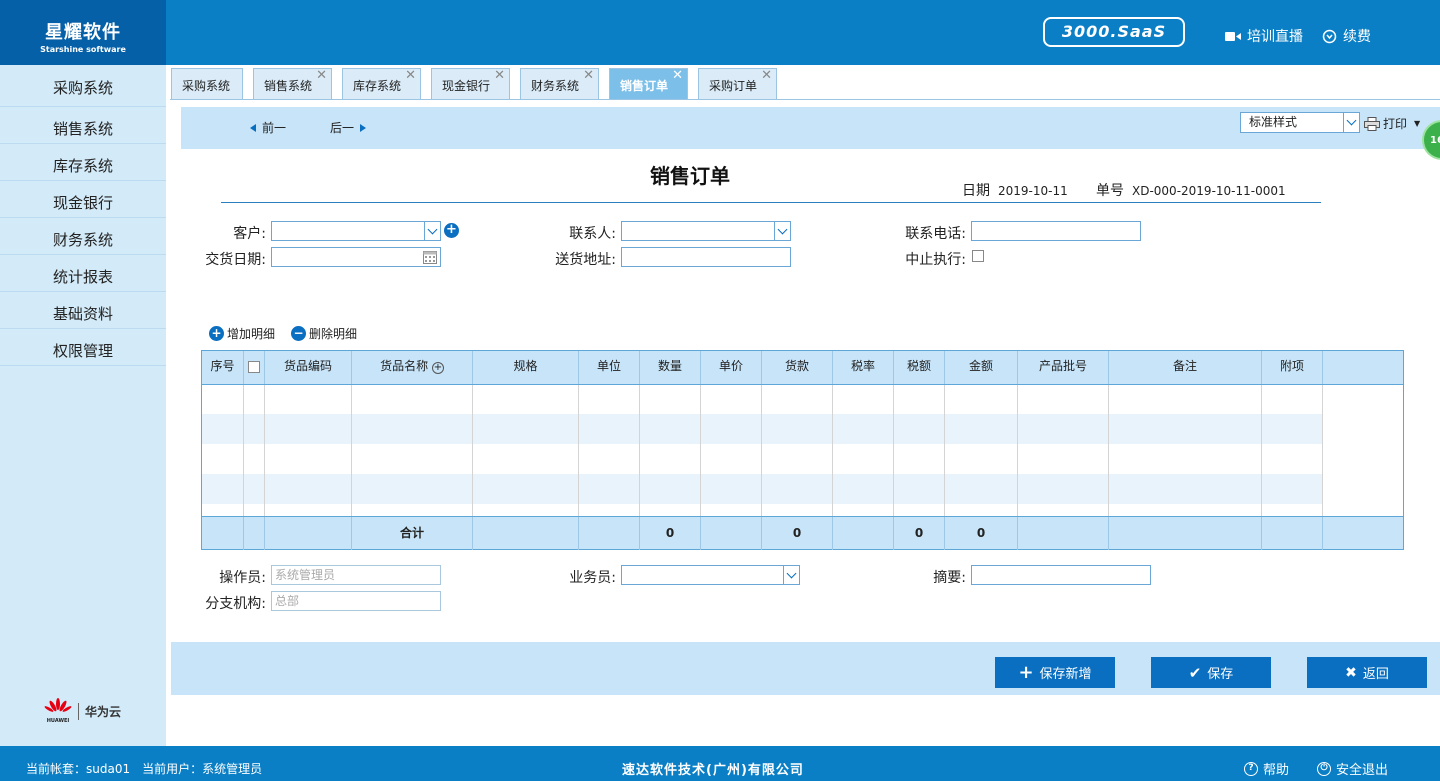  What do you see at coordinates (706, 231) in the screenshot?
I see `contact-select` at bounding box center [706, 231].